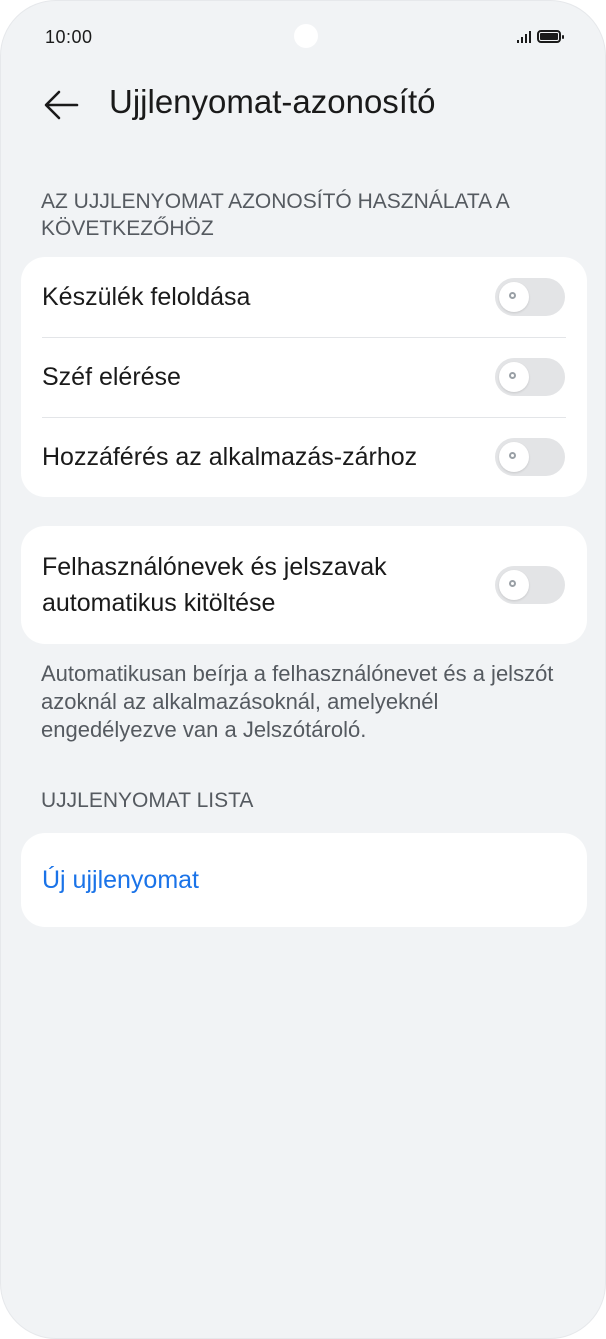  I want to click on setting-row-safe-access: Széf elérése, so click(304, 377).